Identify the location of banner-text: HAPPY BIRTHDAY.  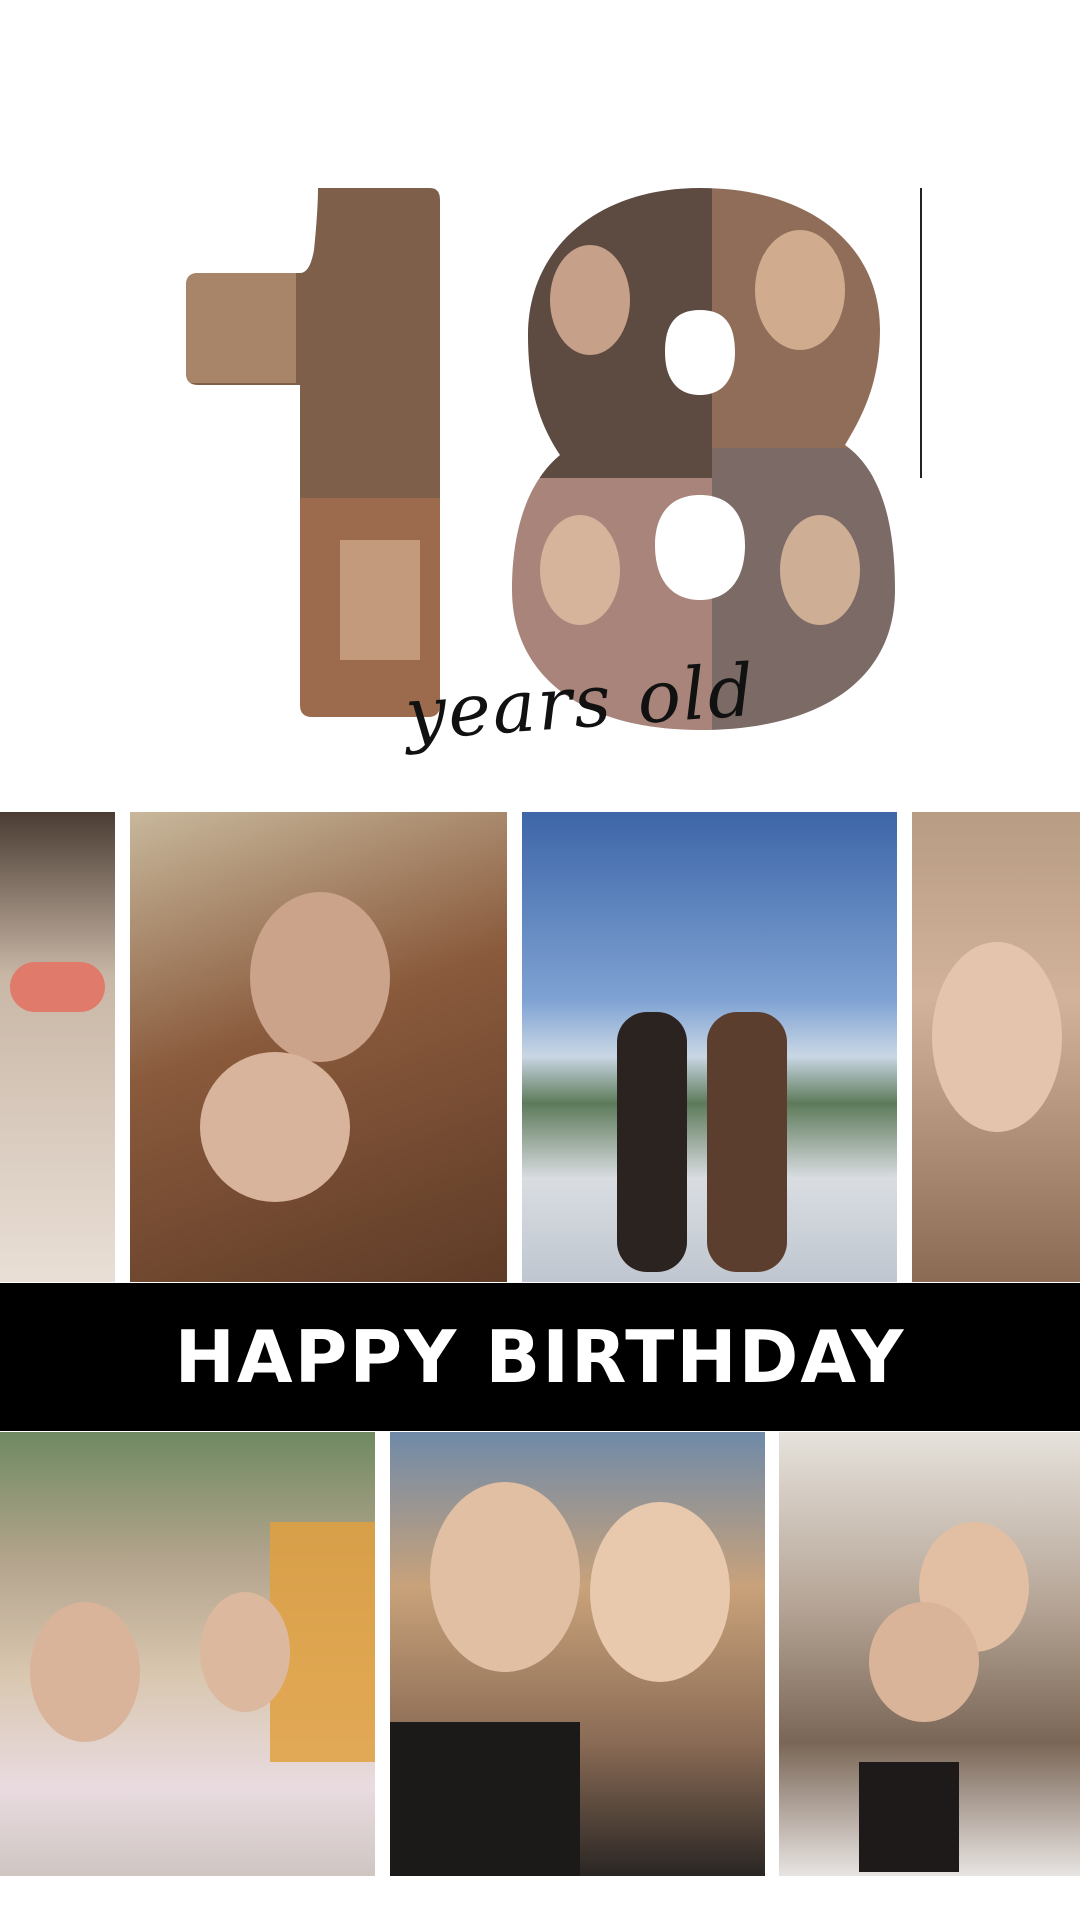
(540, 1357).